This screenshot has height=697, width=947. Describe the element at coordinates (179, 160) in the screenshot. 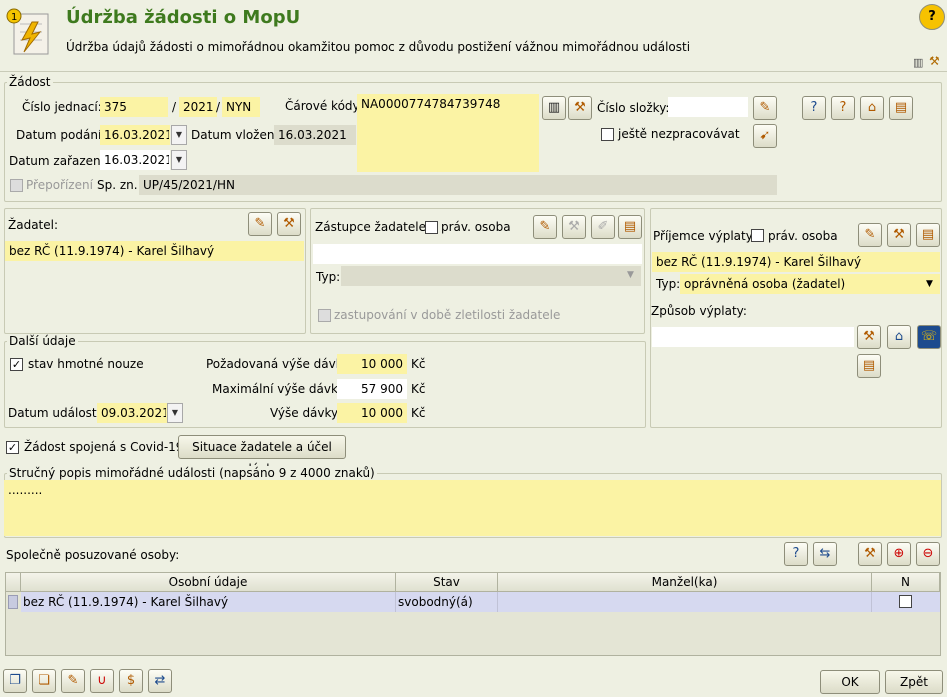

I see `datum-zarazeni-dropdown-icon: ▼` at that location.